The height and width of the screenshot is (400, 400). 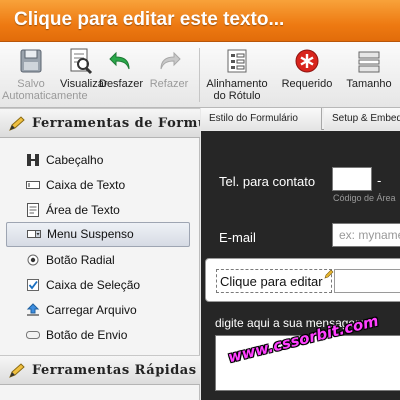 What do you see at coordinates (169, 84) in the screenshot?
I see `redo-label: Refazer` at bounding box center [169, 84].